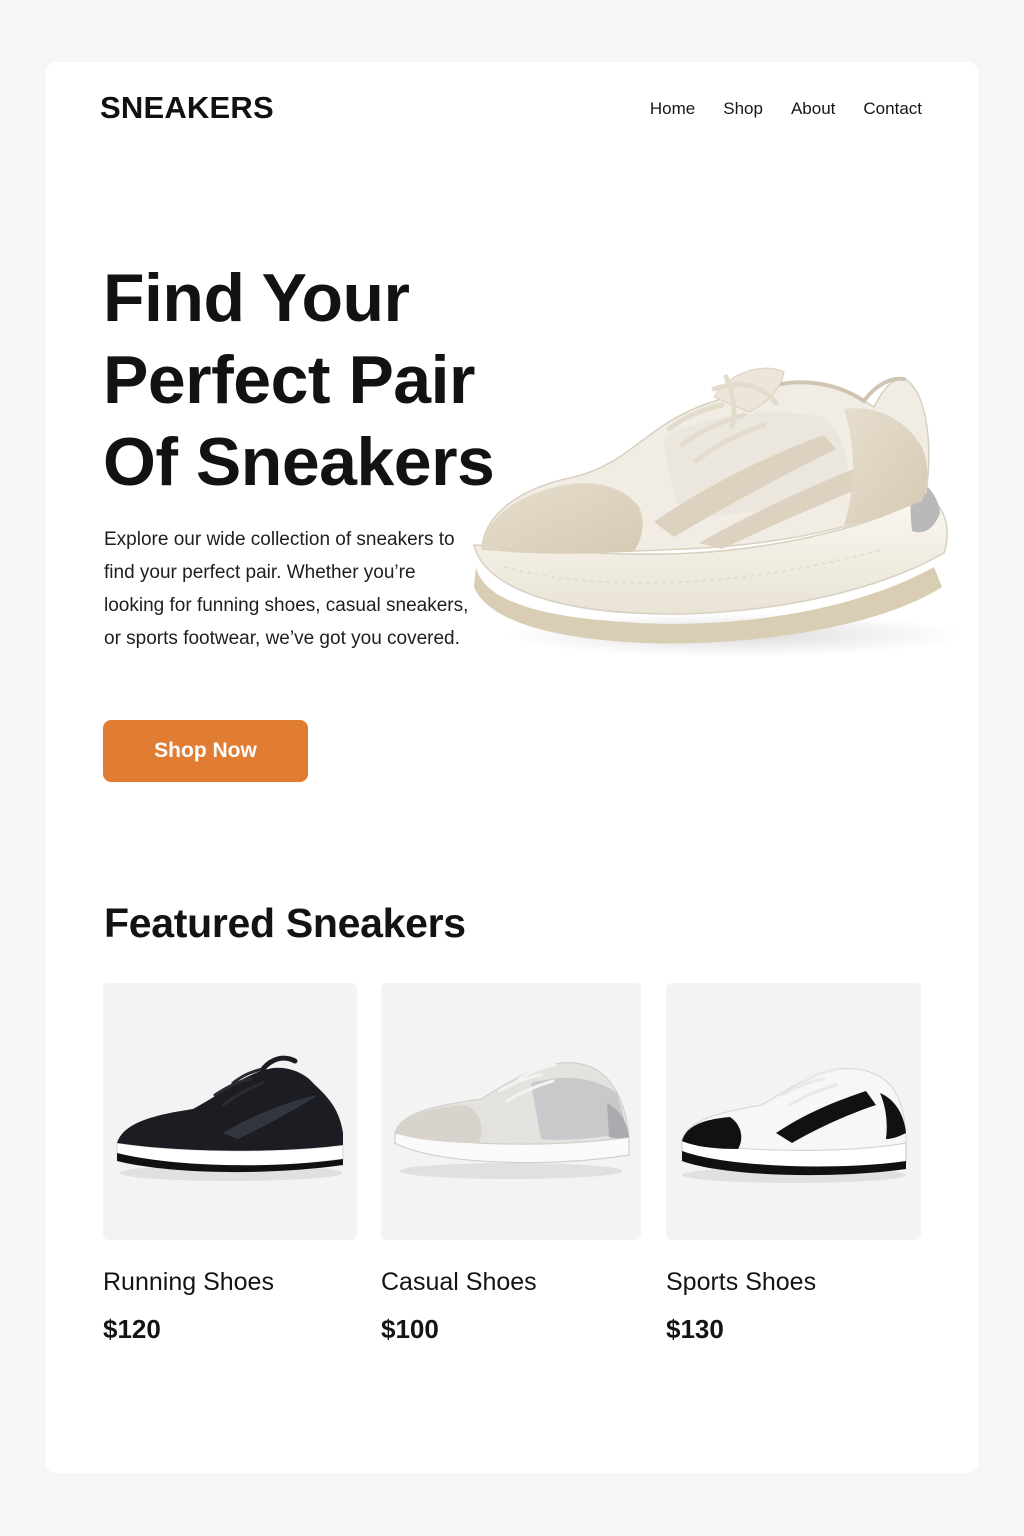 The image size is (1024, 1536). I want to click on product-price: $120, so click(132, 1329).